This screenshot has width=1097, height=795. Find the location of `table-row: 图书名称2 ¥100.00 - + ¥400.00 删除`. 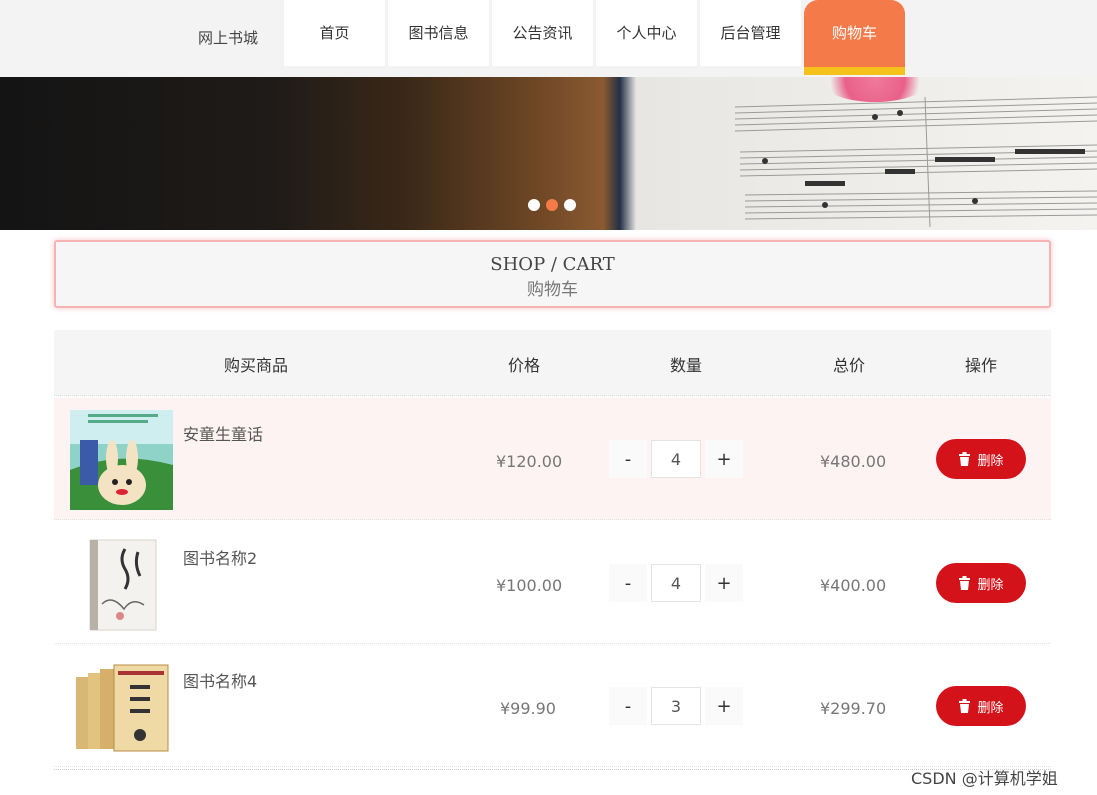

table-row: 图书名称2 ¥100.00 - + ¥400.00 删除 is located at coordinates (552, 583).